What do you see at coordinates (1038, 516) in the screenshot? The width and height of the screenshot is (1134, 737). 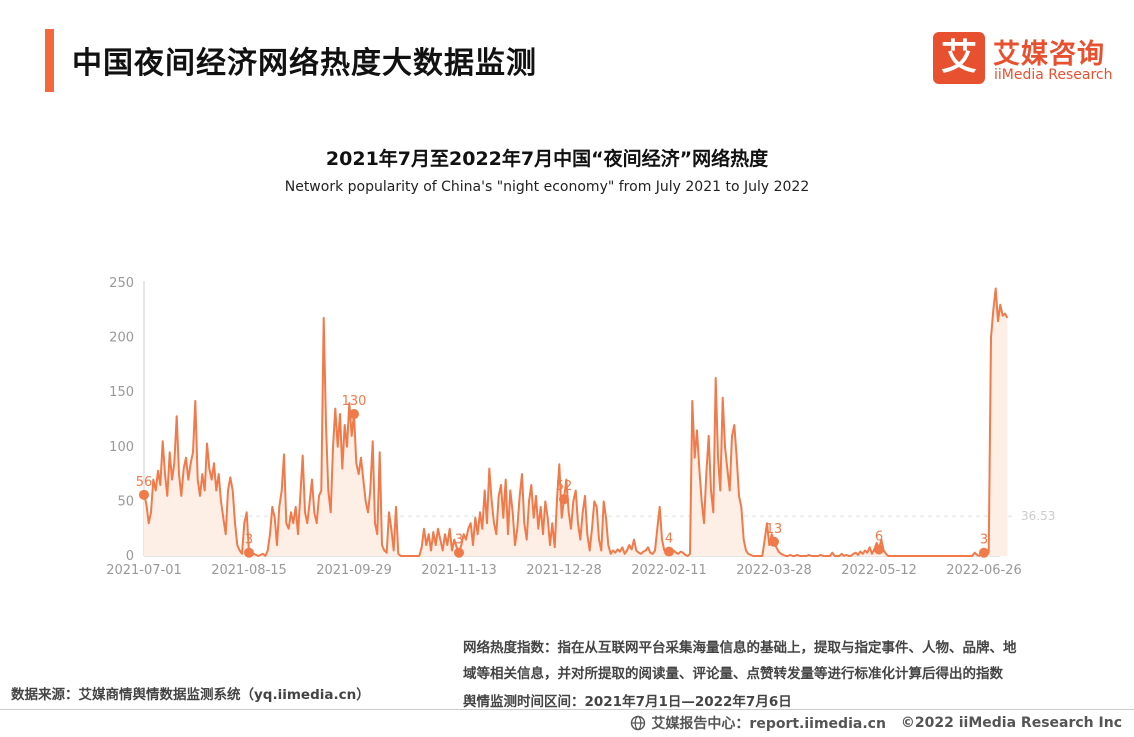 I see `average-line-label: 36.53` at bounding box center [1038, 516].